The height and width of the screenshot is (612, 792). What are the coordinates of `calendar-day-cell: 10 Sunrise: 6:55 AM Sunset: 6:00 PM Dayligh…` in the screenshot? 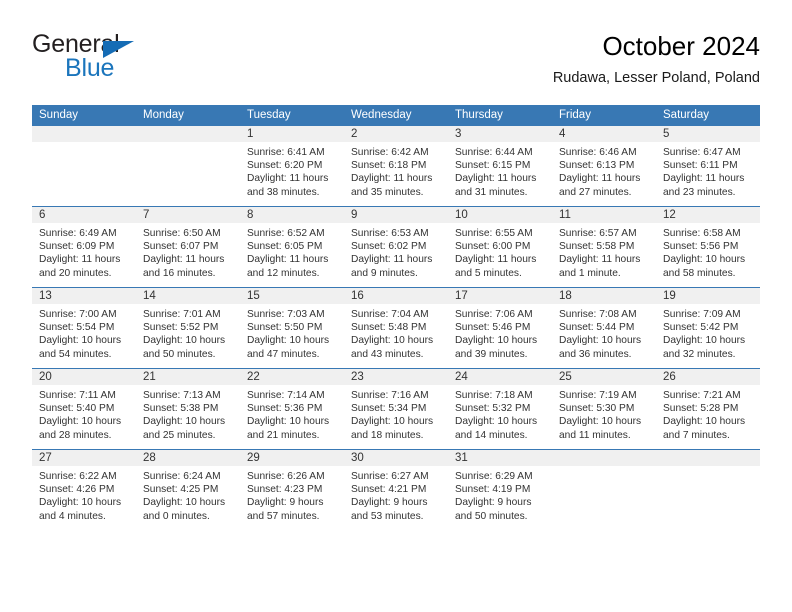 It's located at (500, 247).